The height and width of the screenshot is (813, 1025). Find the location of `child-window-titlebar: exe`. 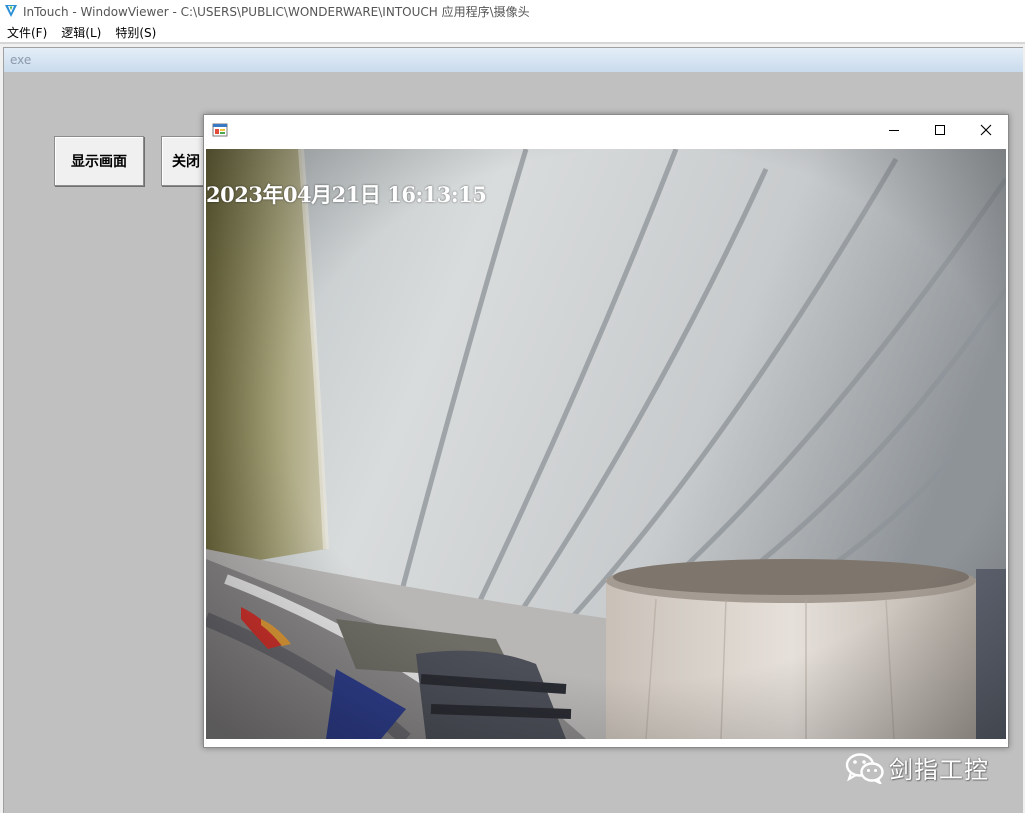

child-window-titlebar: exe is located at coordinates (513, 60).